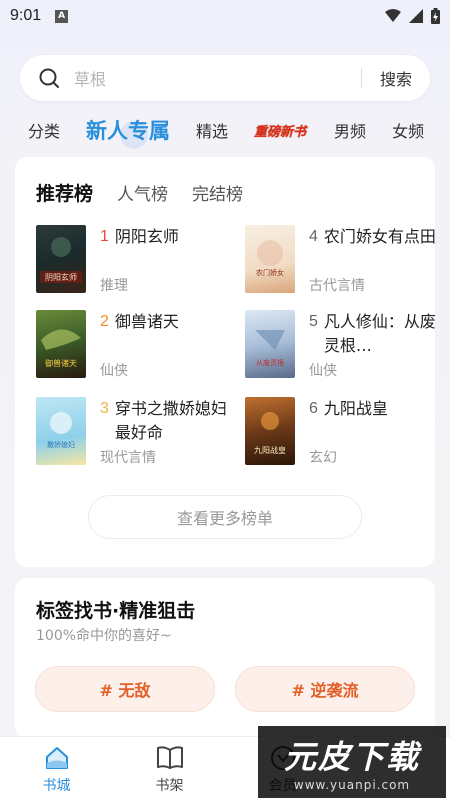  What do you see at coordinates (355, 408) in the screenshot?
I see `book-title: 九阳战皇` at bounding box center [355, 408].